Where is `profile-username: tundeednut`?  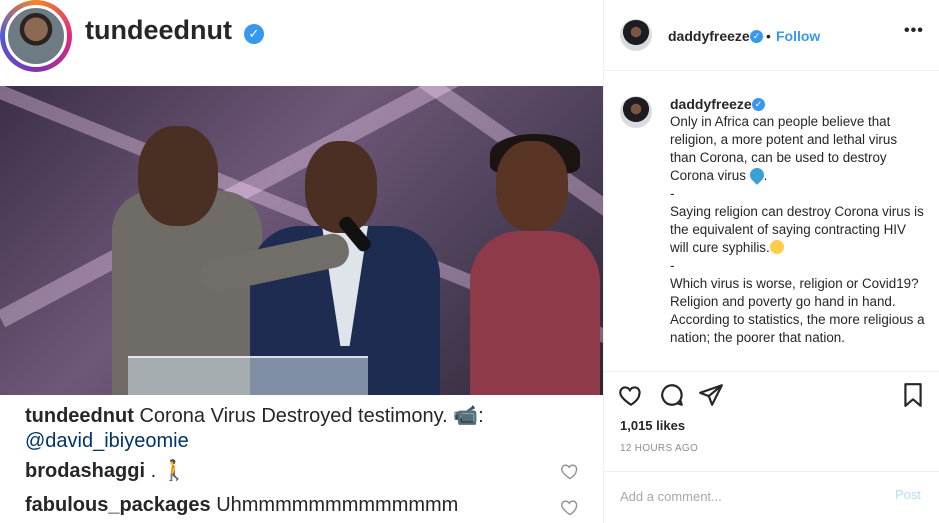 profile-username: tundeednut is located at coordinates (158, 30).